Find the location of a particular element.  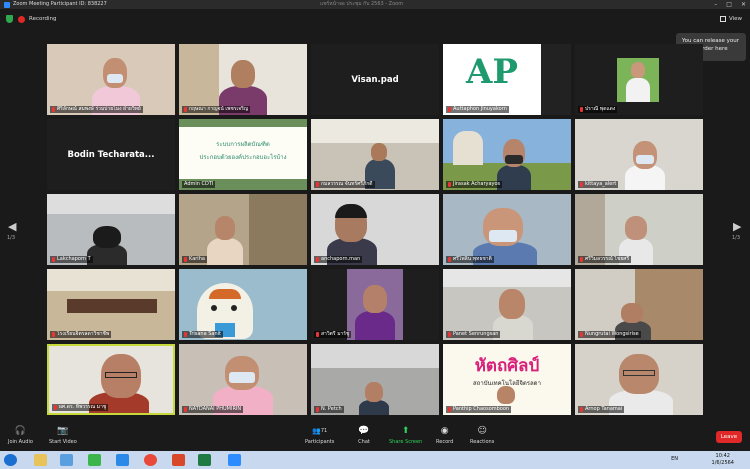

share-screen-icon: ⬆ is located at coordinates (405, 430).